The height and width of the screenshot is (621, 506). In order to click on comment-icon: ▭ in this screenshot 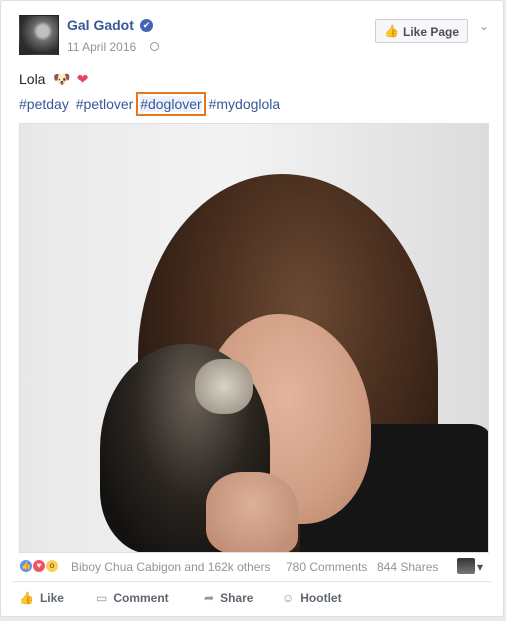, I will do `click(102, 598)`.